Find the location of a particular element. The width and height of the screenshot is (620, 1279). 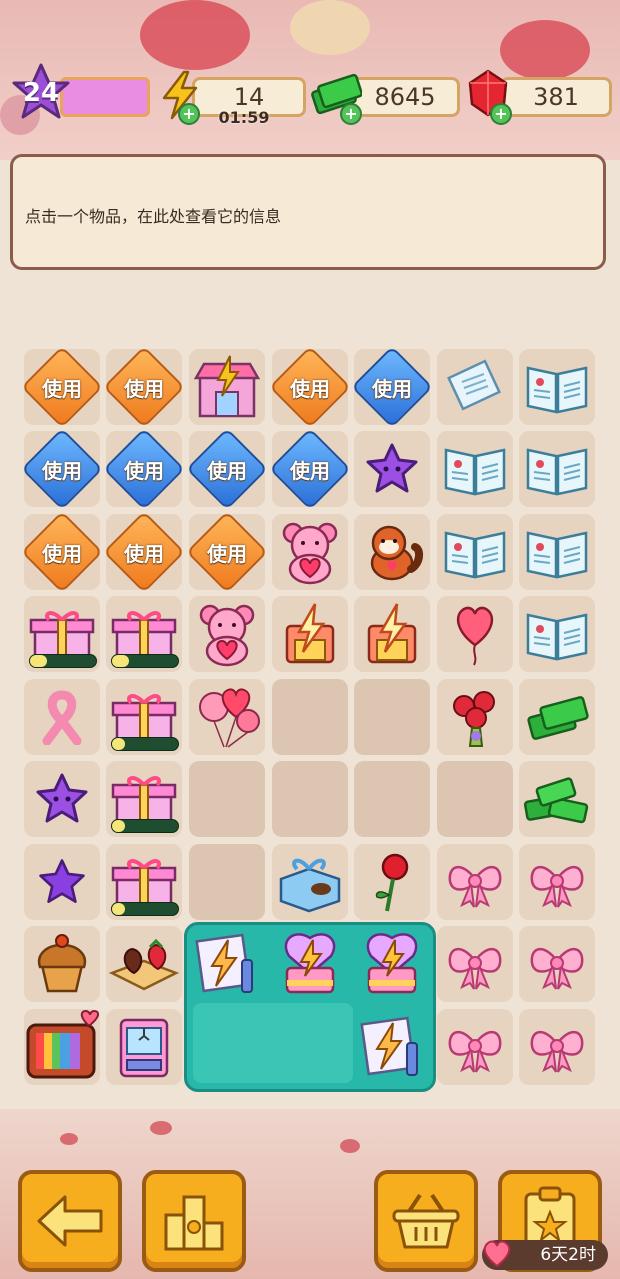

board-cell-r1-c0: 使用 is located at coordinates (62, 469).